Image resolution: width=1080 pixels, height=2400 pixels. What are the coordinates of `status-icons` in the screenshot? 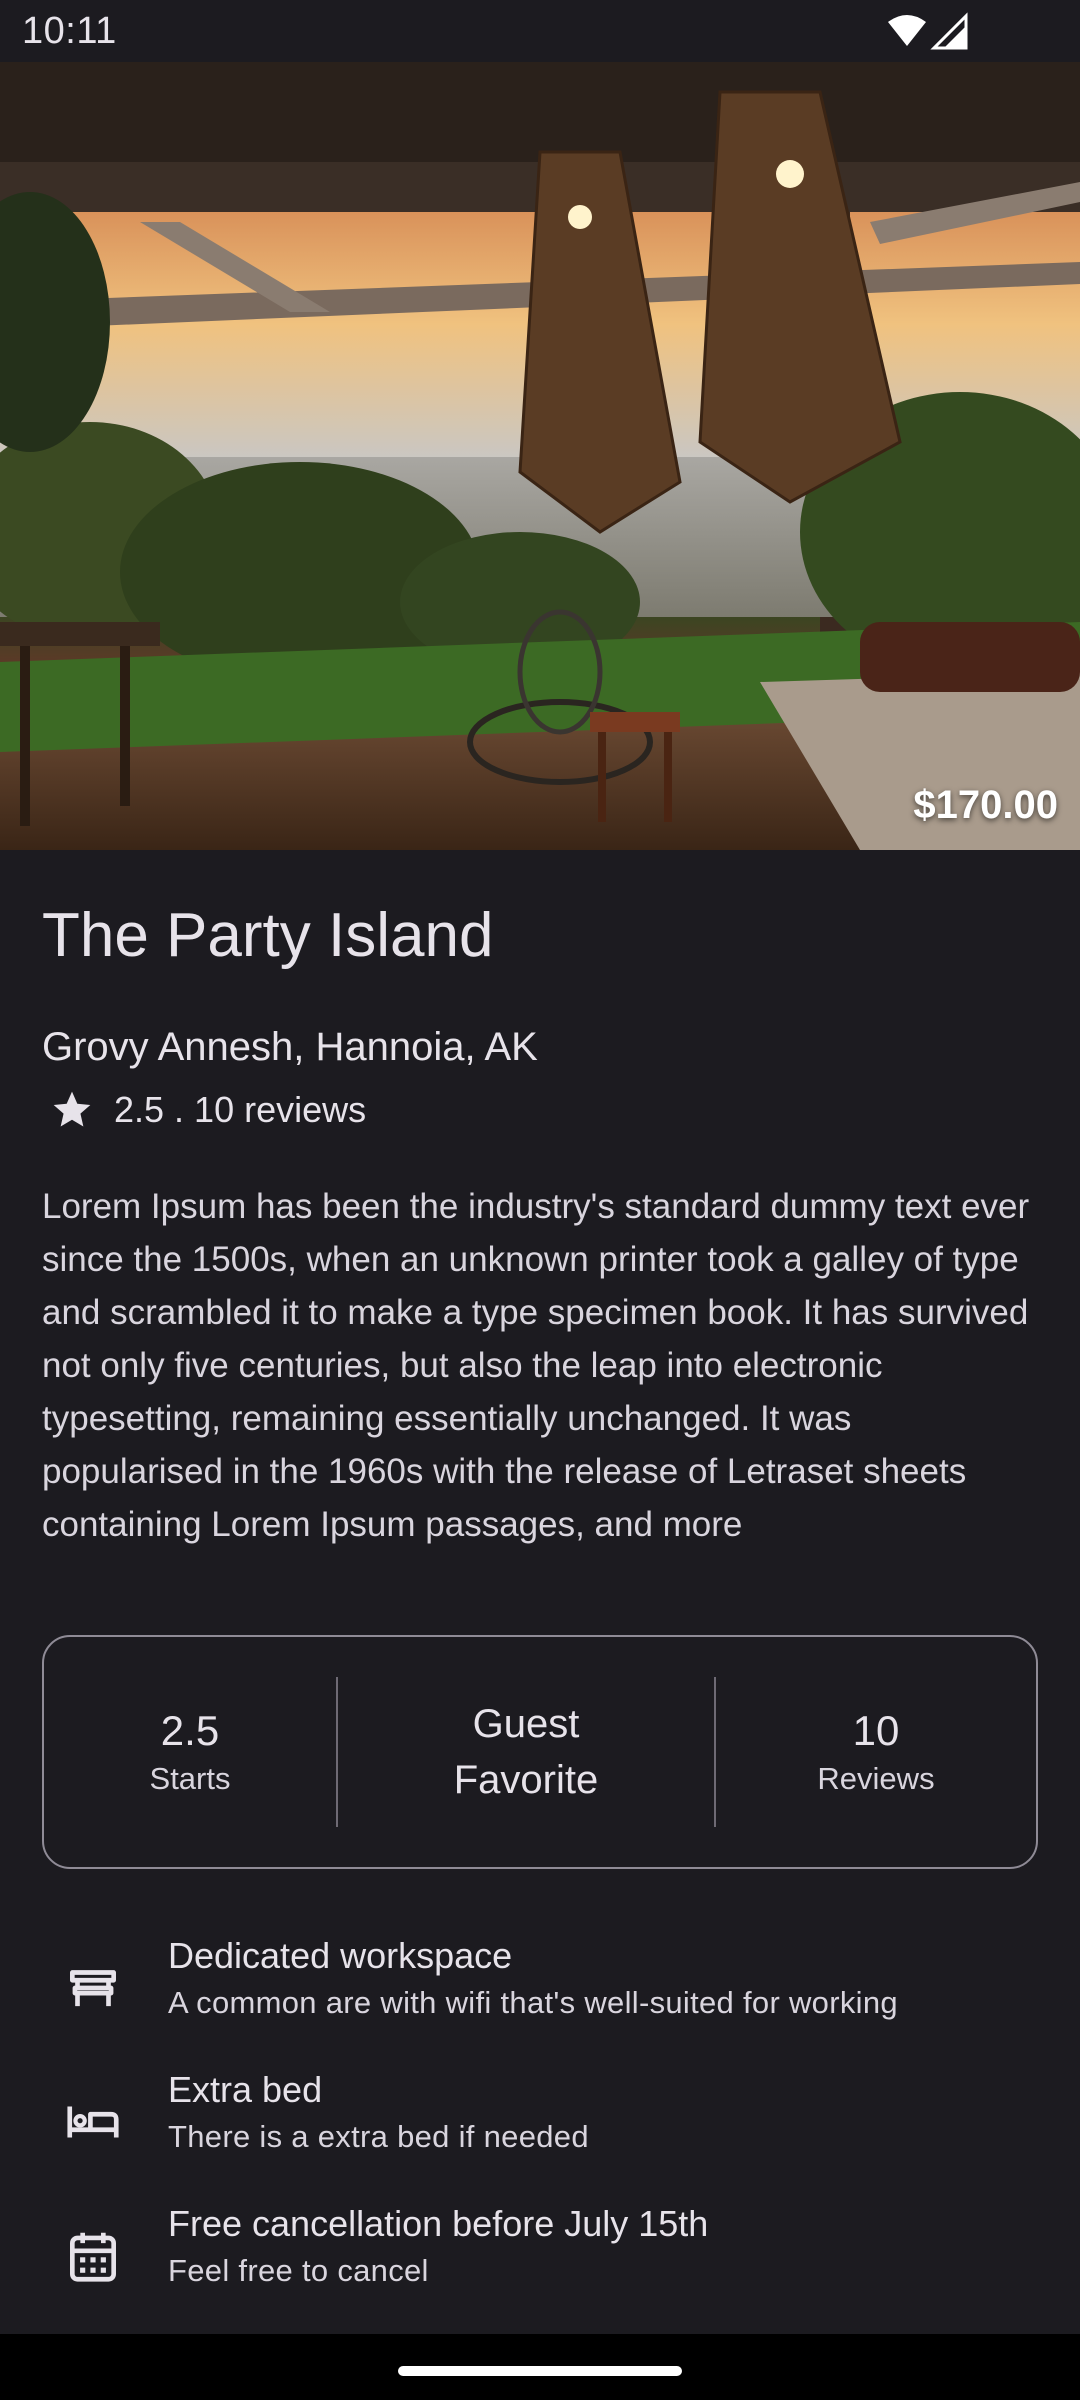 It's located at (928, 31).